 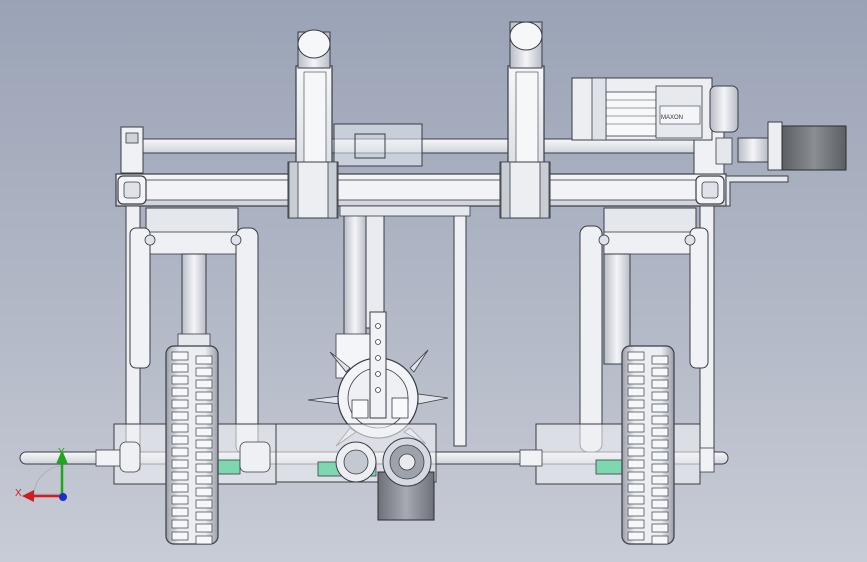 What do you see at coordinates (792, 146) in the screenshot?
I see `stepper-motor` at bounding box center [792, 146].